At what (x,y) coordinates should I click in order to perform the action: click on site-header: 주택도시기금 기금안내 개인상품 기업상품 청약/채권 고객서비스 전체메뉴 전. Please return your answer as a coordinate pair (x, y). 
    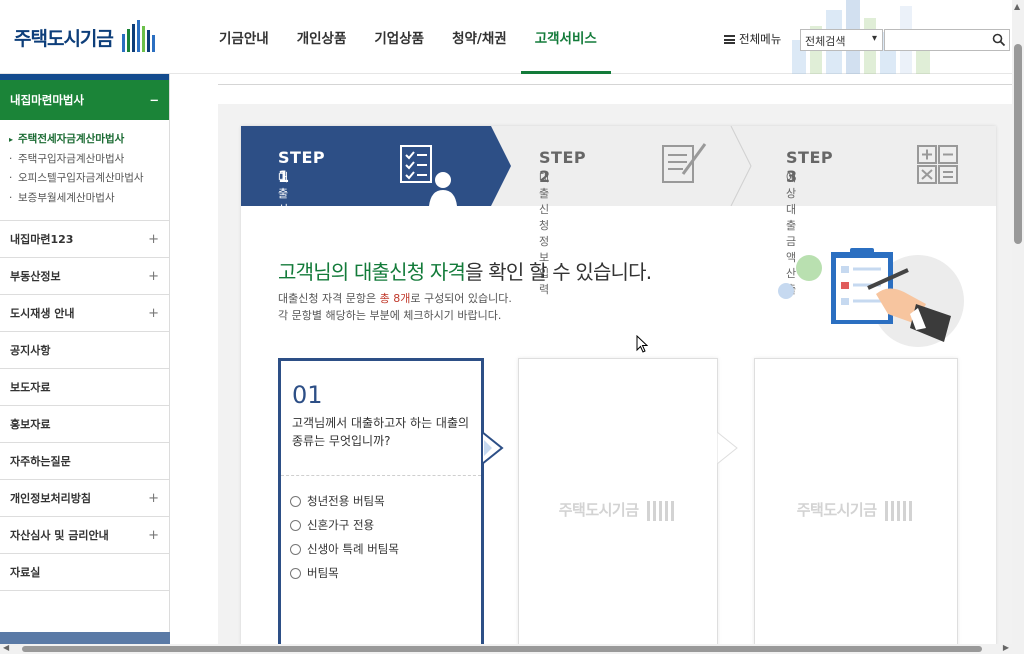
    Looking at the image, I should click on (506, 37).